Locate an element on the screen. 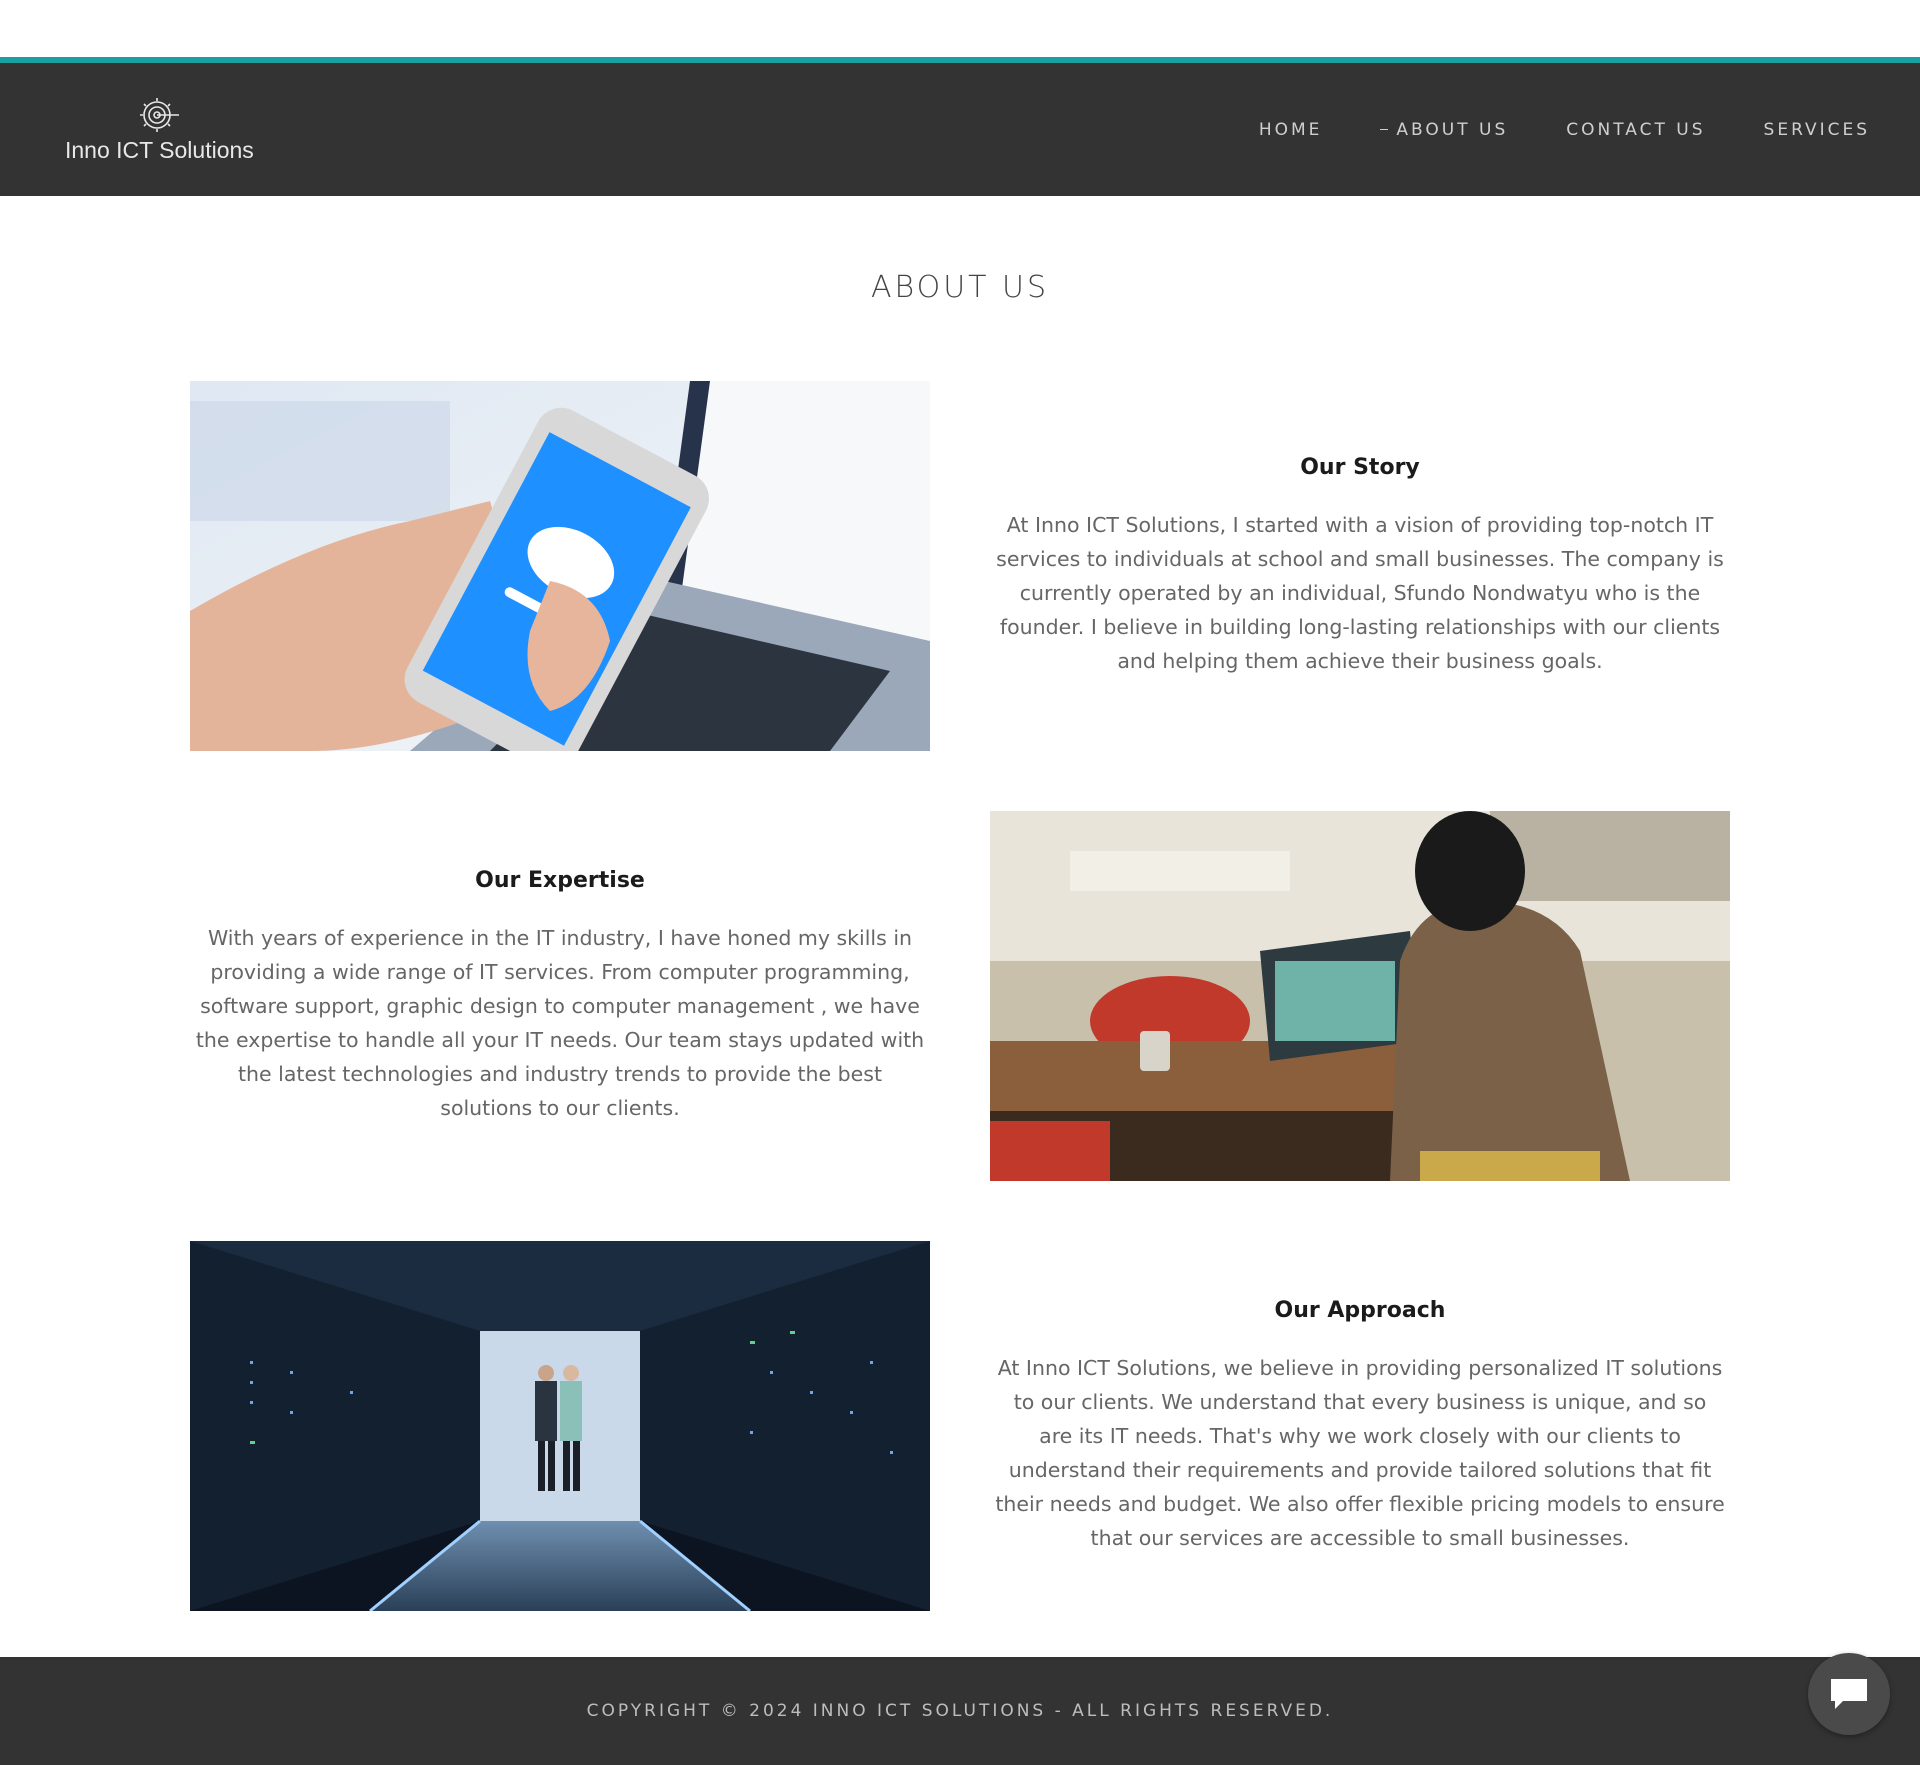 This screenshot has width=1920, height=1765. nav-services: SERVICES is located at coordinates (1817, 130).